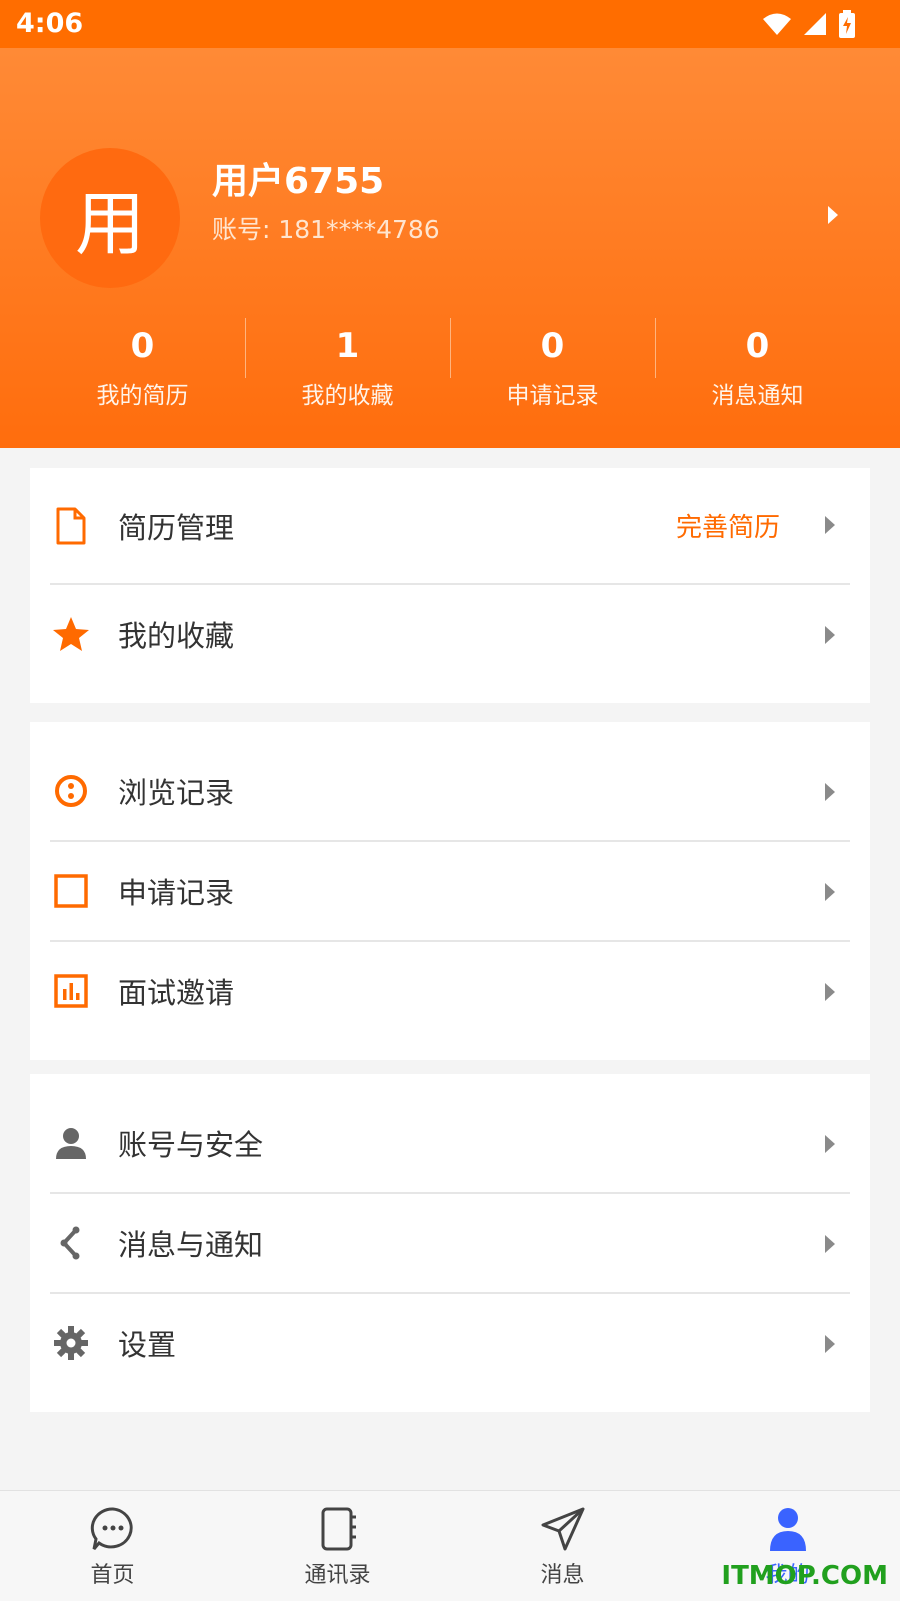 The width and height of the screenshot is (900, 1601). Describe the element at coordinates (337, 1575) in the screenshot. I see `nav-label: 通讯录` at that location.